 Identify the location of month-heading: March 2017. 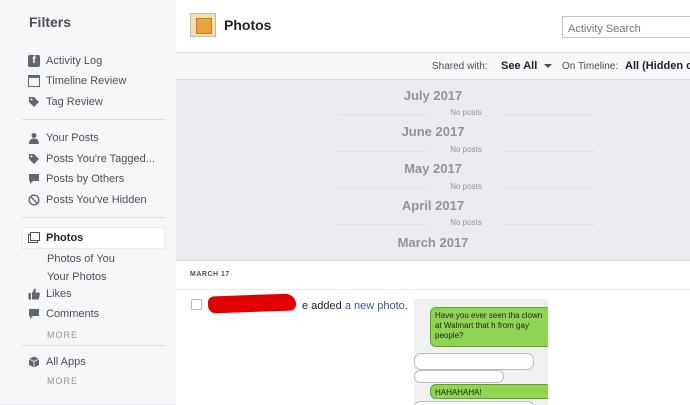
(433, 242).